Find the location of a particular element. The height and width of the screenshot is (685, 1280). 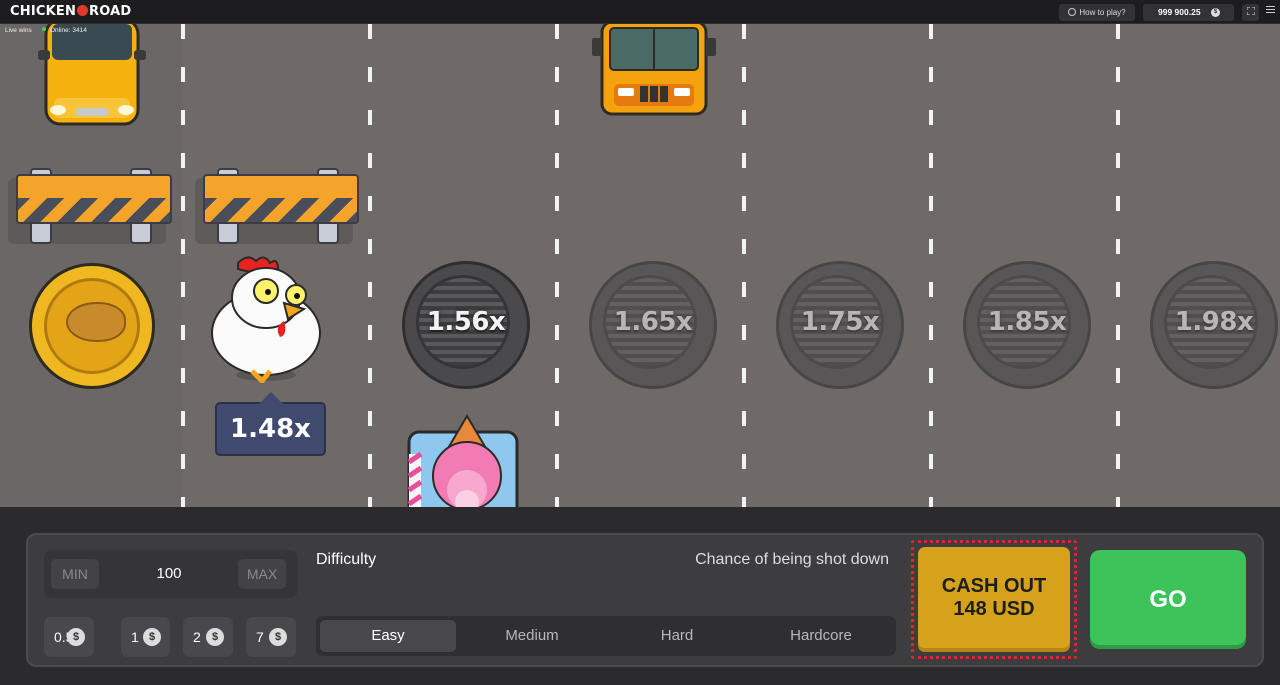

quick-bet-button: 1 $ is located at coordinates (145, 637).